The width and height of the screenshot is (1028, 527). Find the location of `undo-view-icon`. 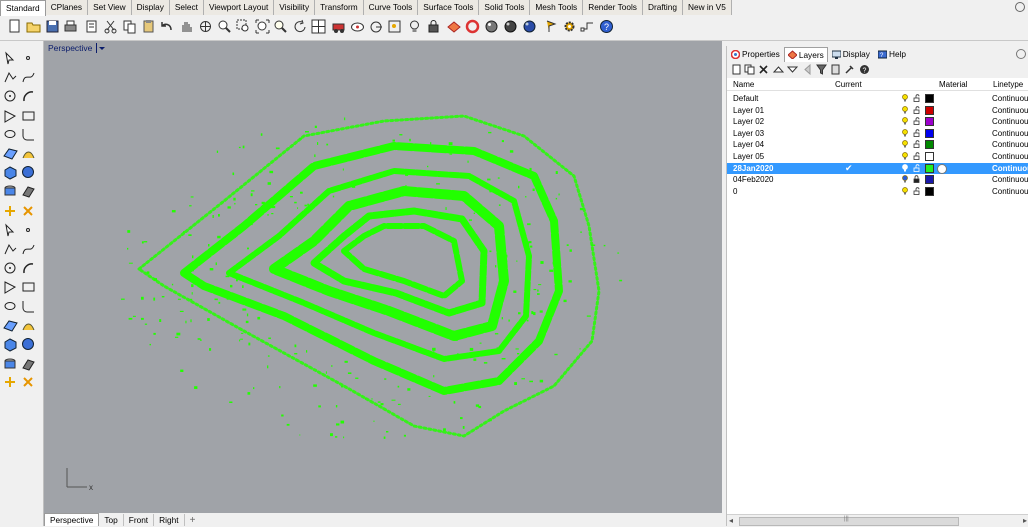

undo-view-icon is located at coordinates (300, 26).